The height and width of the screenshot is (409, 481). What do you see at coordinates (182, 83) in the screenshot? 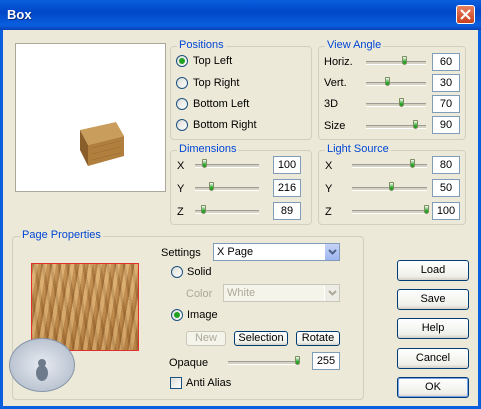
I see `radio-top-right` at bounding box center [182, 83].